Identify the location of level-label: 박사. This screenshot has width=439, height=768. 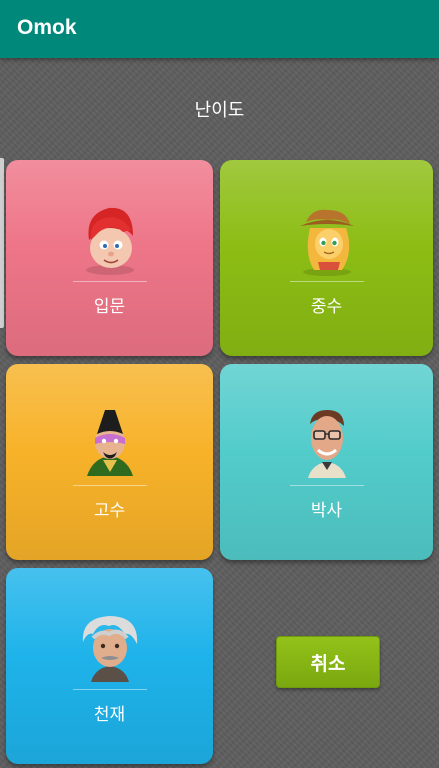
(326, 511).